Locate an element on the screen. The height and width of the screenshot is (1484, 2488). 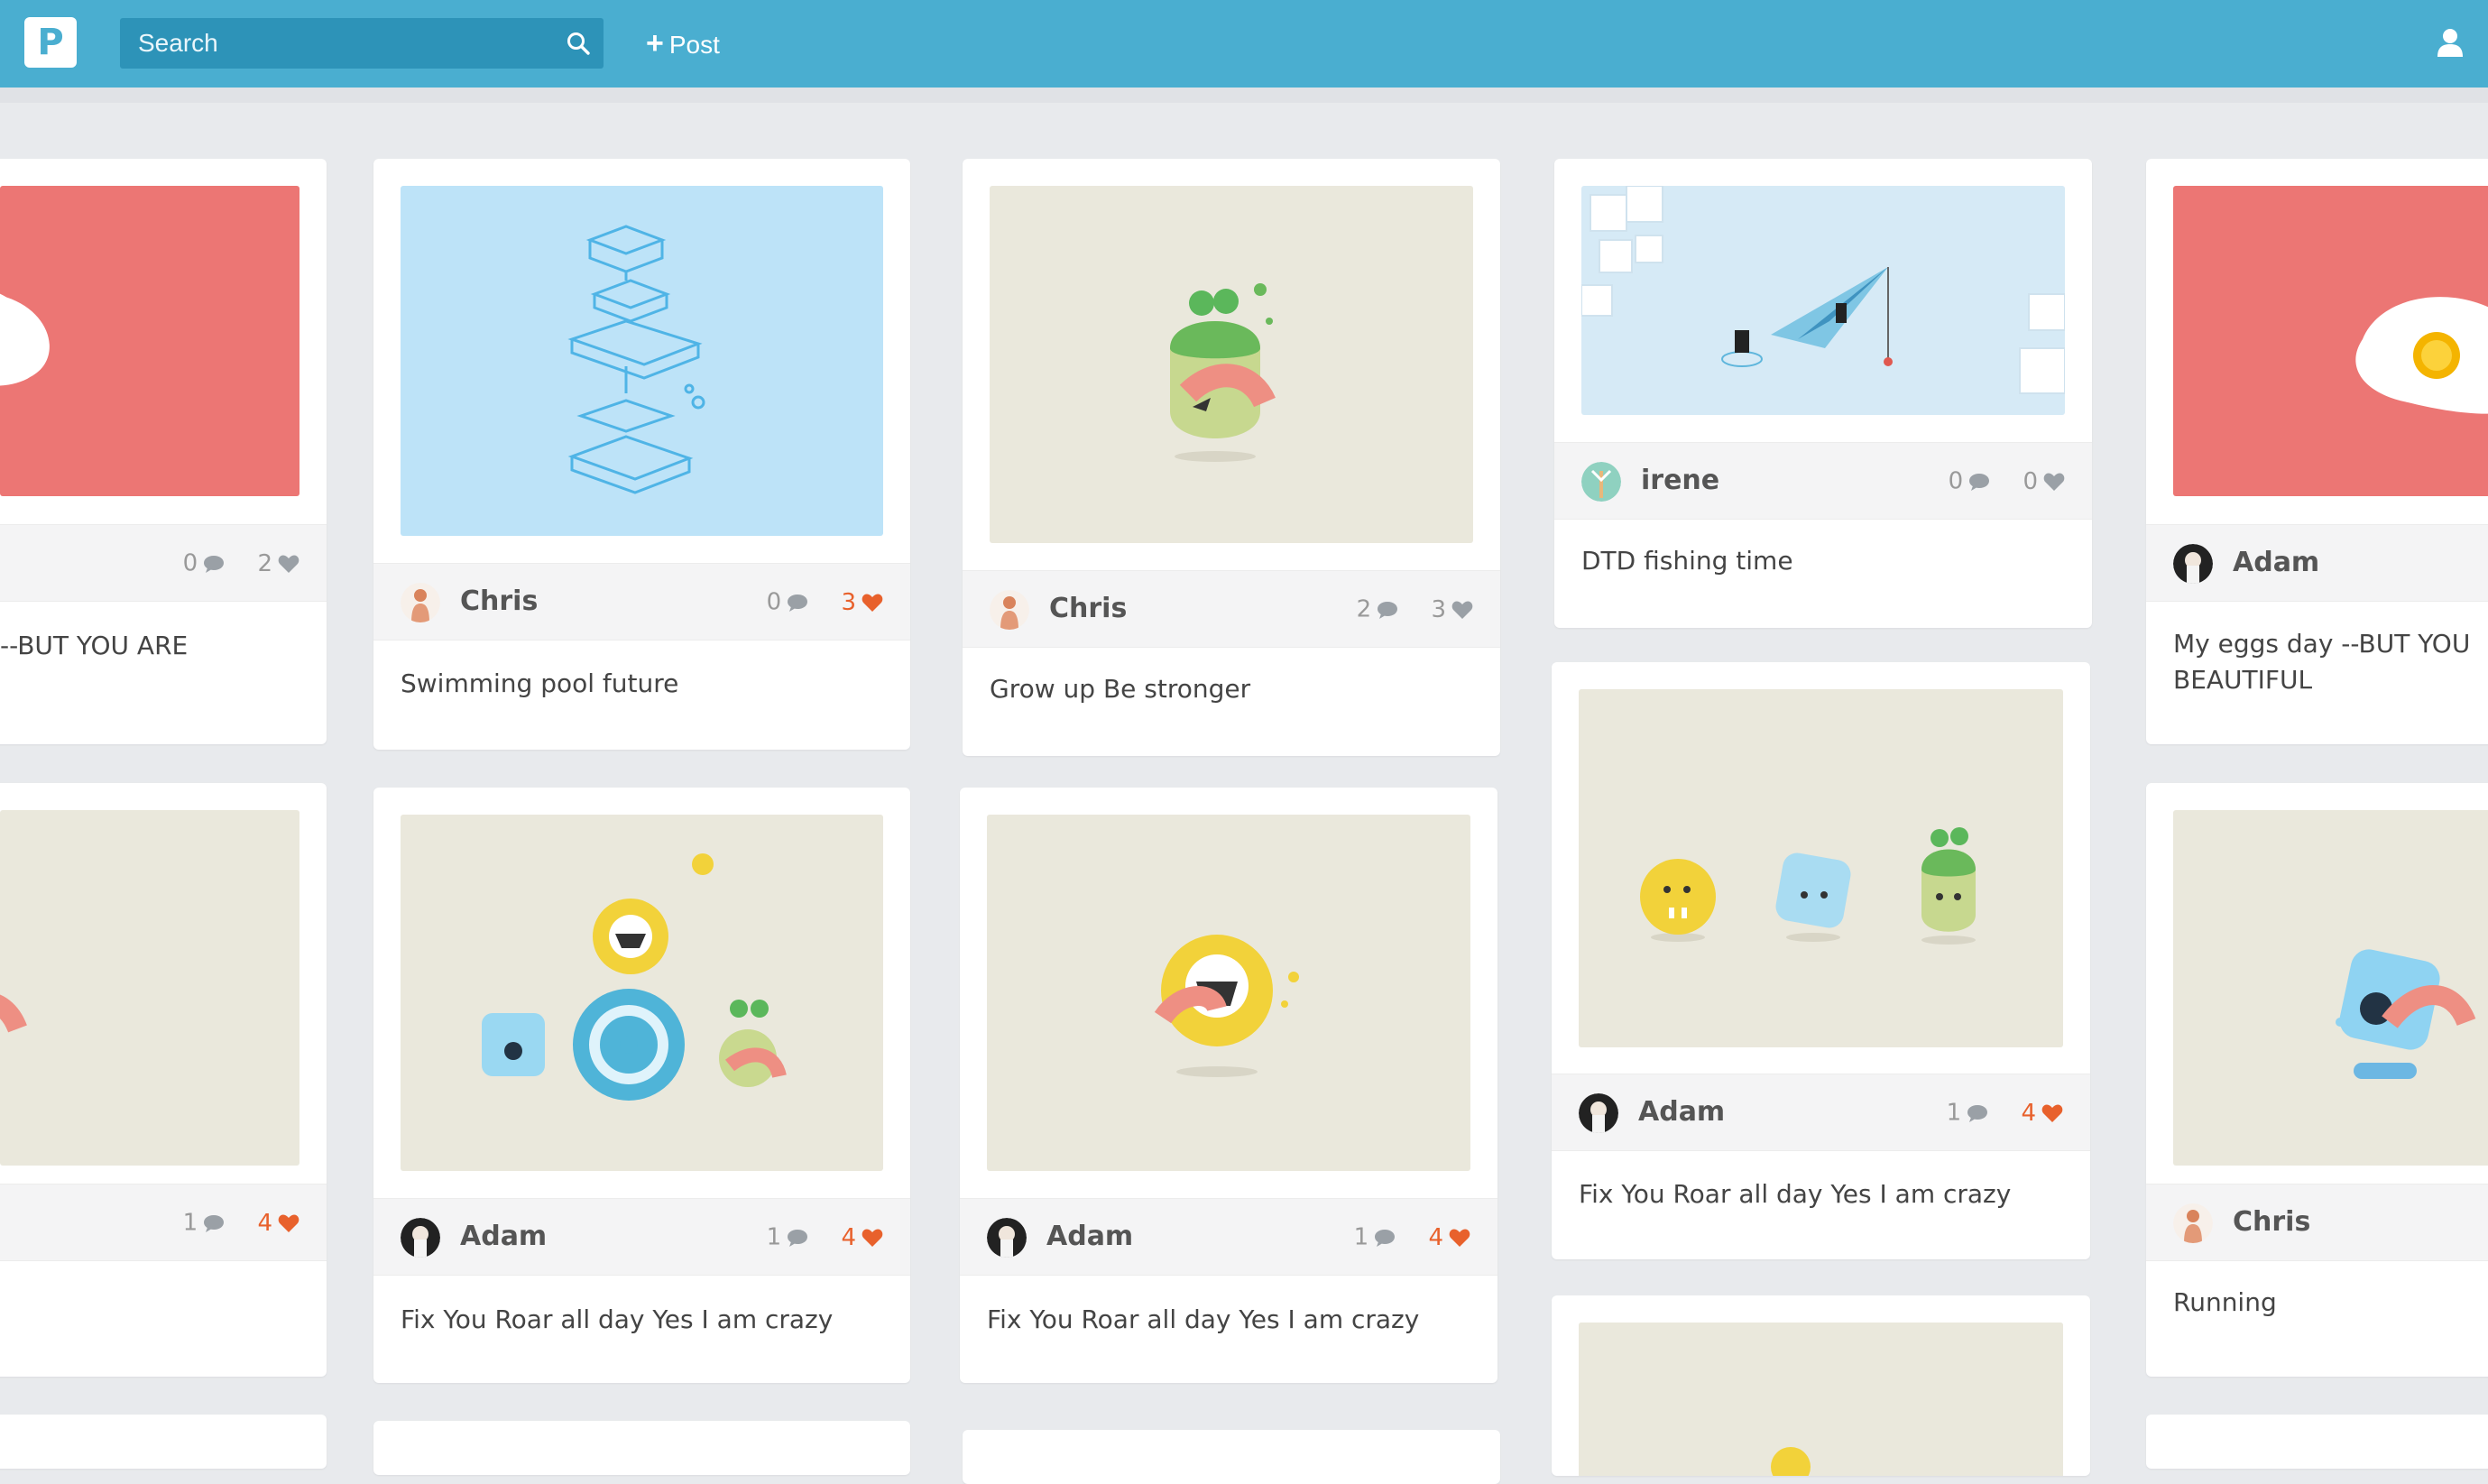
post-caption: DTD fishing time is located at coordinates (1687, 561).